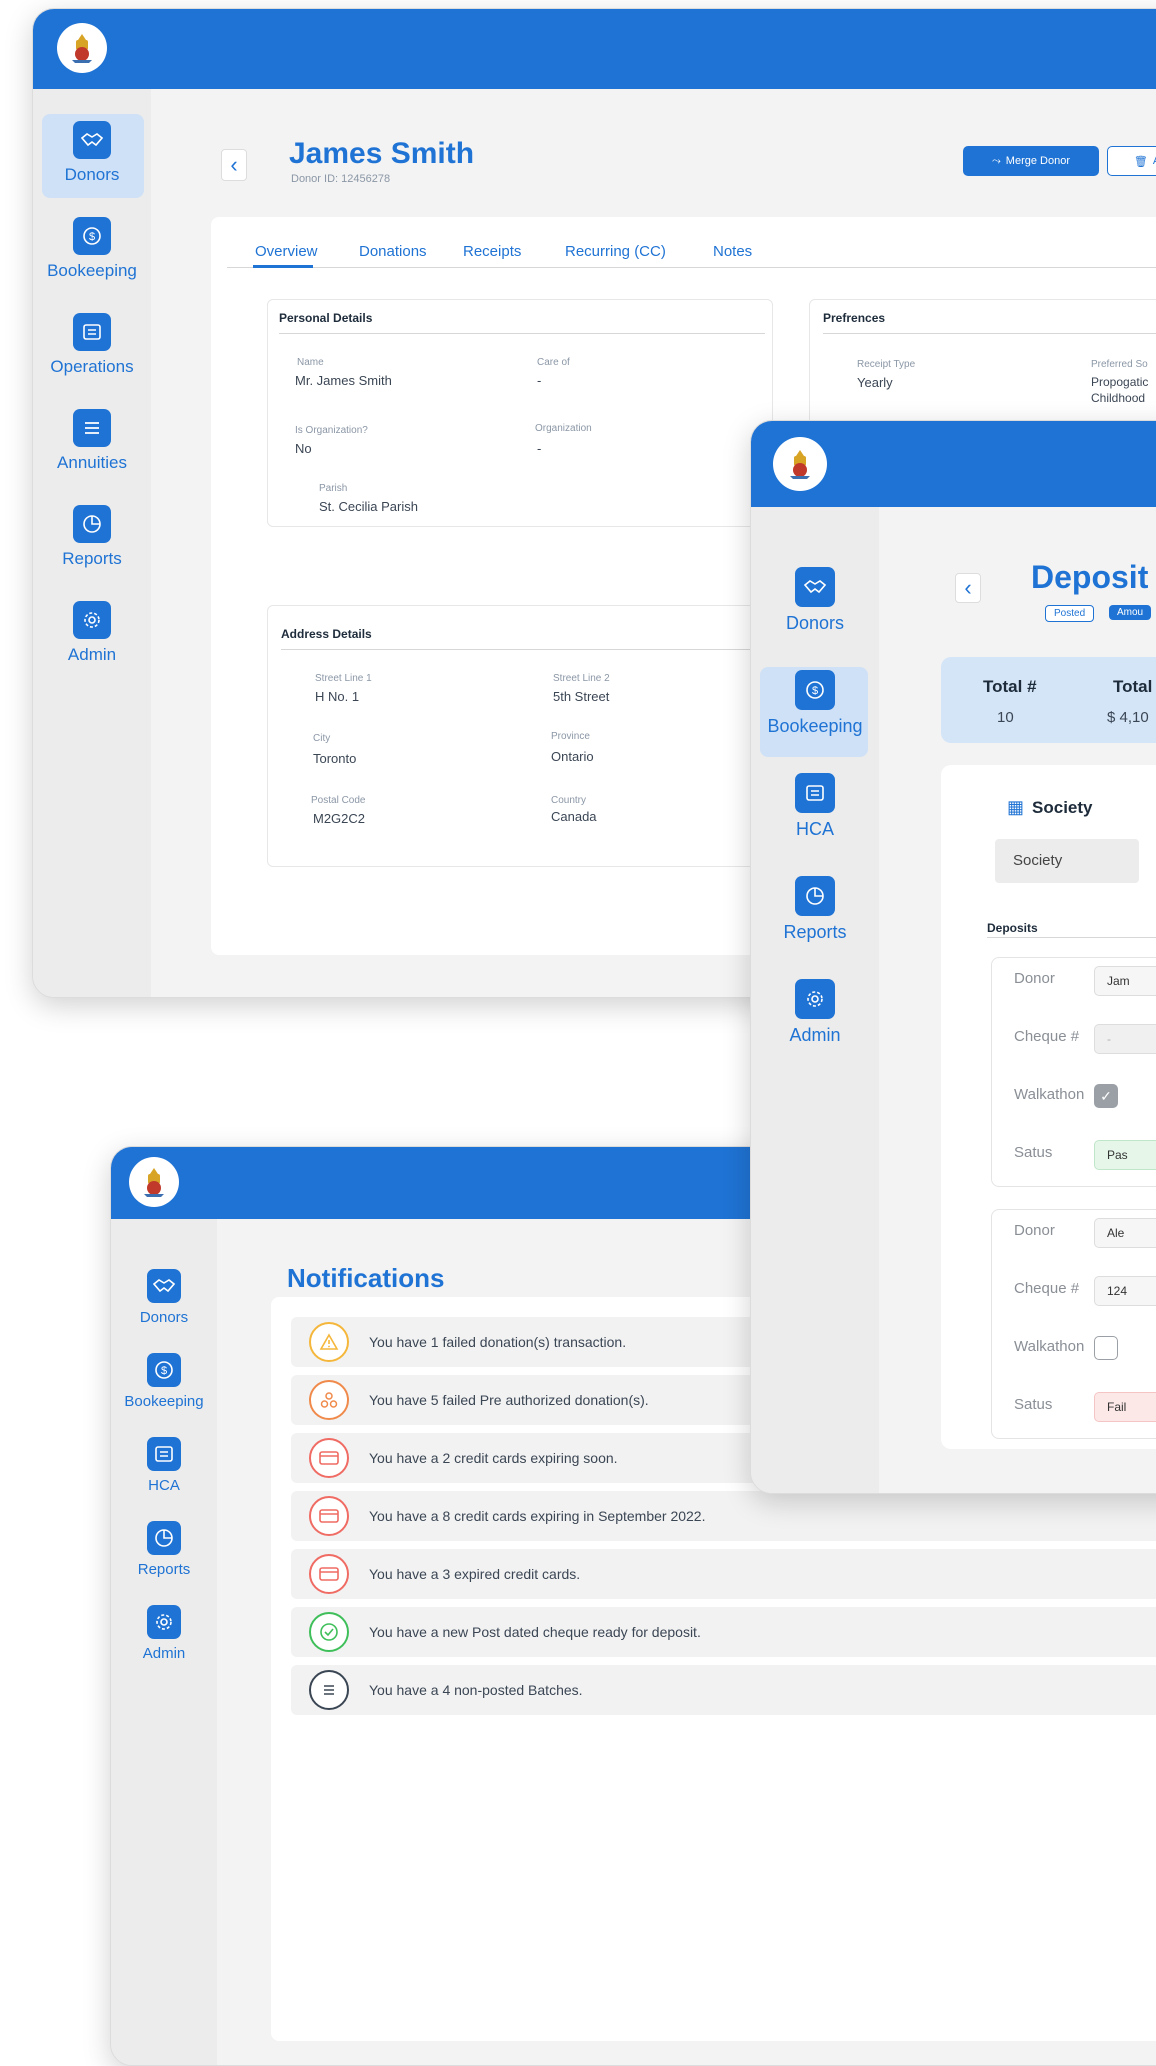 This screenshot has width=1156, height=2066. What do you see at coordinates (553, 362) in the screenshot?
I see `care-of-label: Care of` at bounding box center [553, 362].